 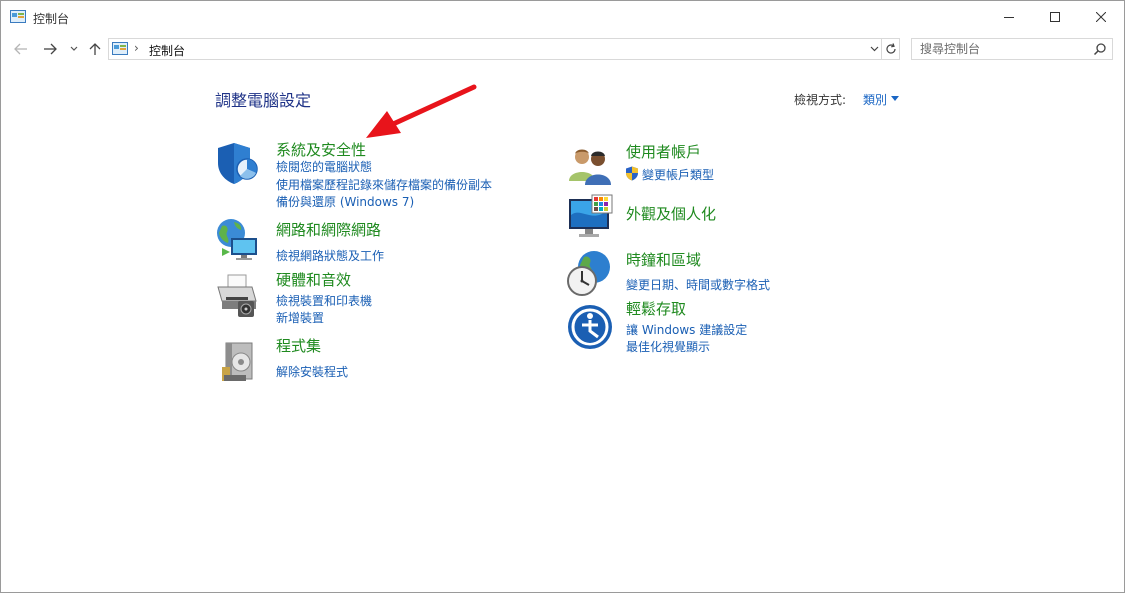 I want to click on category-system-security: 系統及安全性, so click(x=321, y=149).